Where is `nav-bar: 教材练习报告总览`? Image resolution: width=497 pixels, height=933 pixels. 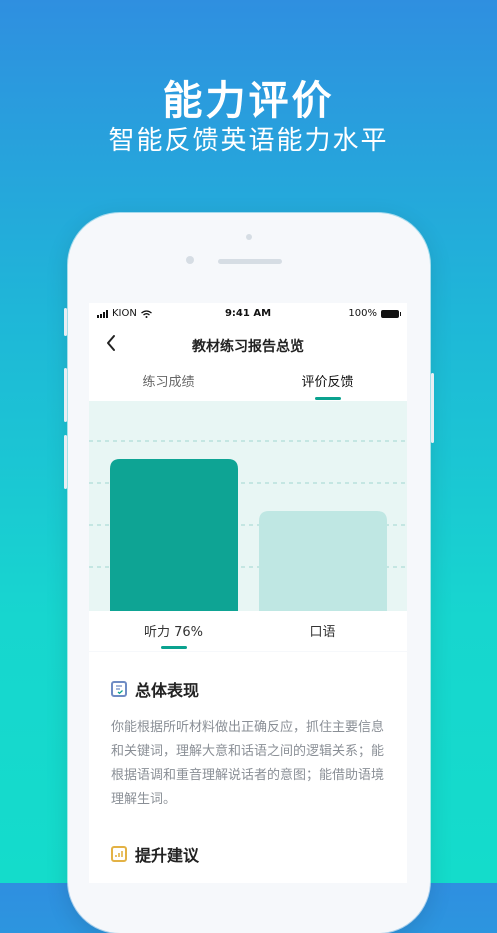 nav-bar: 教材练习报告总览 is located at coordinates (248, 345).